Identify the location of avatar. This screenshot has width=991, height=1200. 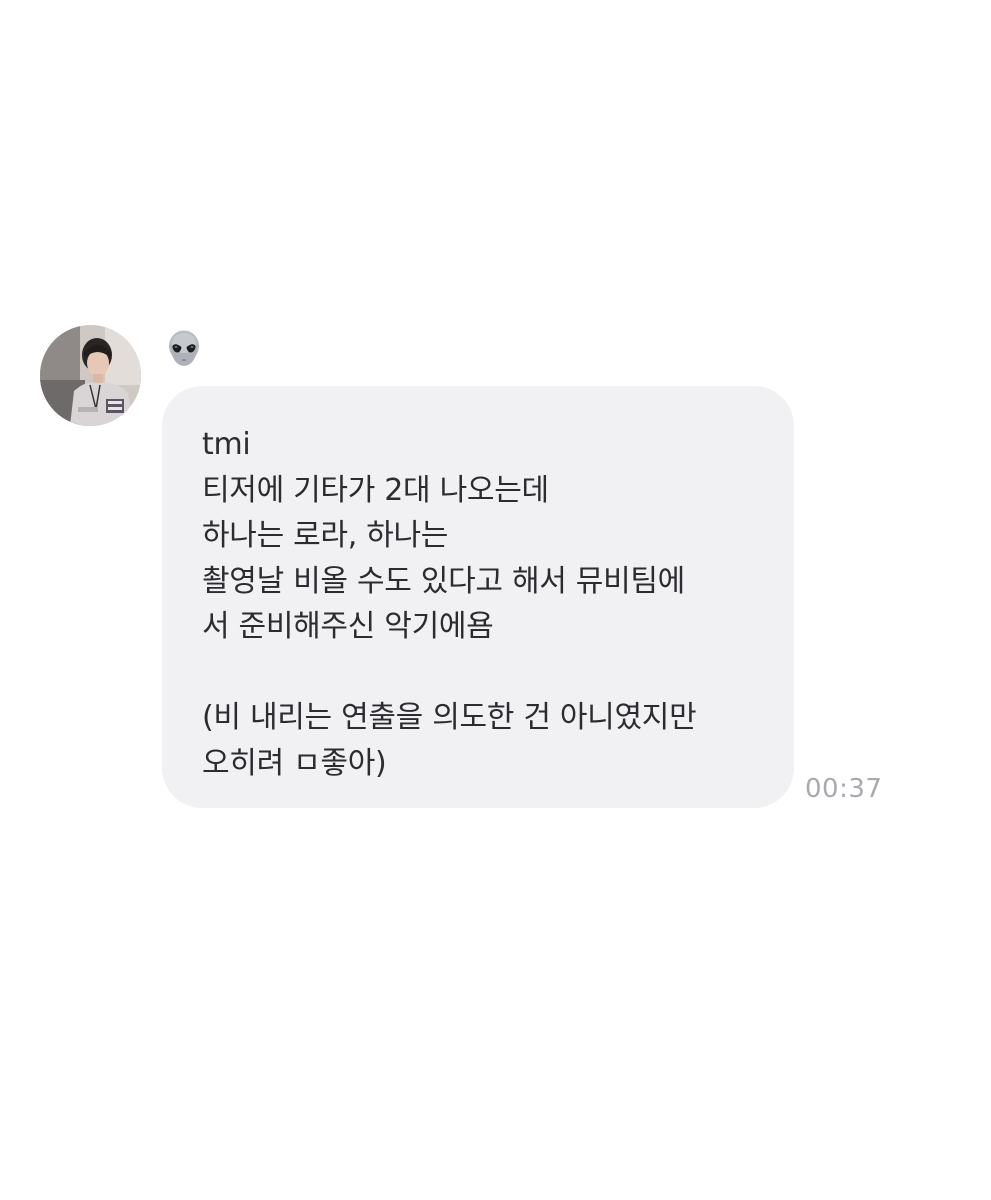
(90, 375).